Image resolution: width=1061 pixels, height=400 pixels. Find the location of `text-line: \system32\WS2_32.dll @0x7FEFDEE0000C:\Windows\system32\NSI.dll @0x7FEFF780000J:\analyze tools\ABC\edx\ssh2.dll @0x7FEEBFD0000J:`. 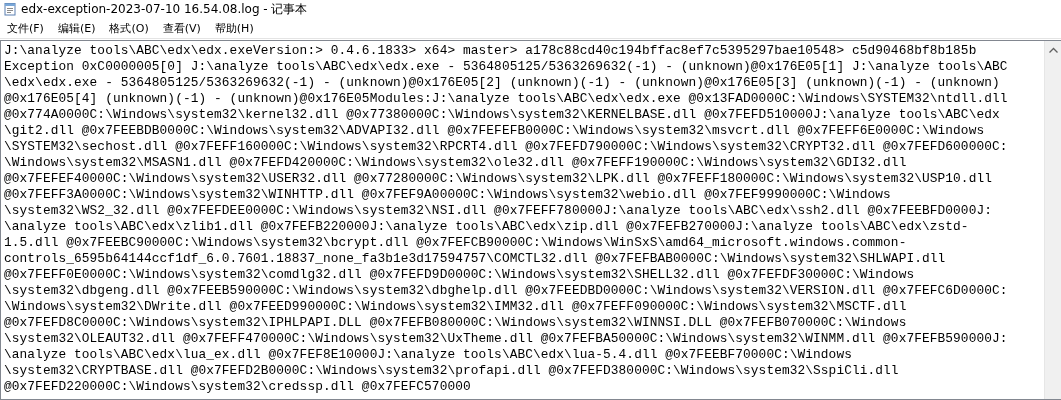

text-line: \system32\WS2_32.dll @0x7FEFDEE0000C:\Windows\system32\NSI.dll @0x7FEFF780000J:\analyze tools\ABC\edx\ssh2.dll @0x7FEEBFD0000J: is located at coordinates (498, 211).